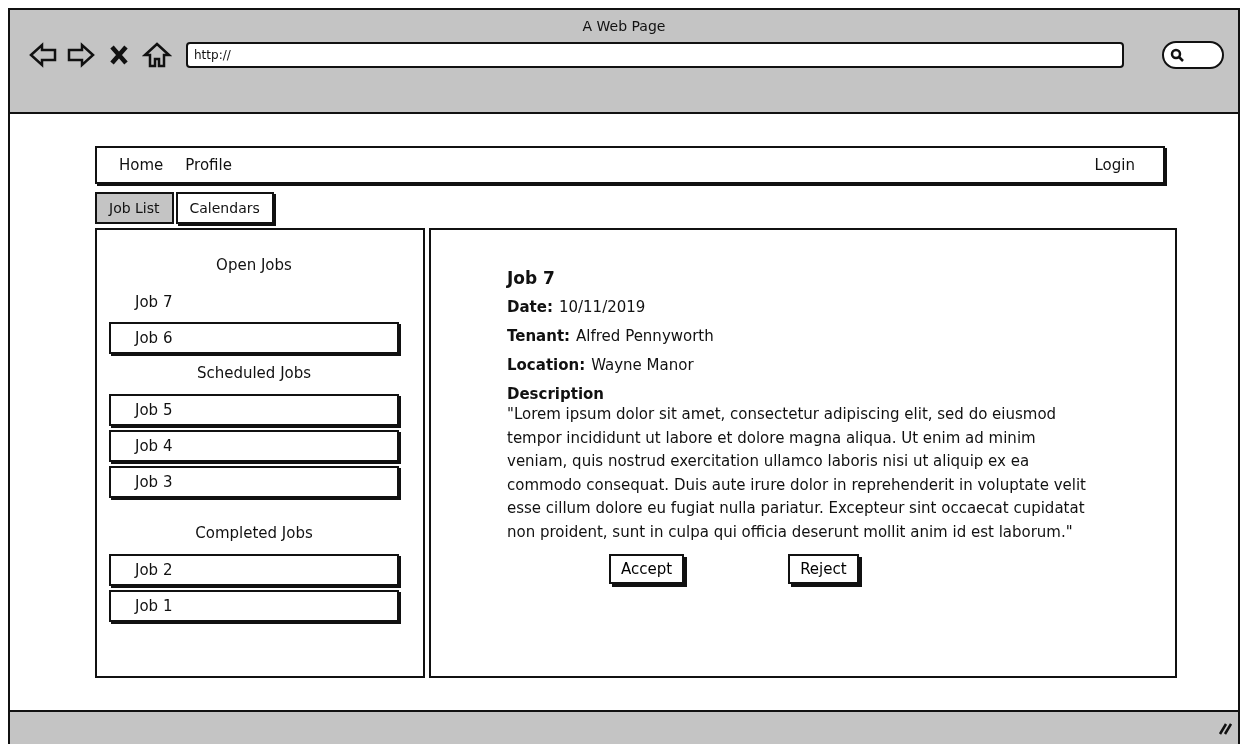  What do you see at coordinates (1114, 165) in the screenshot?
I see `login-link: Login` at bounding box center [1114, 165].